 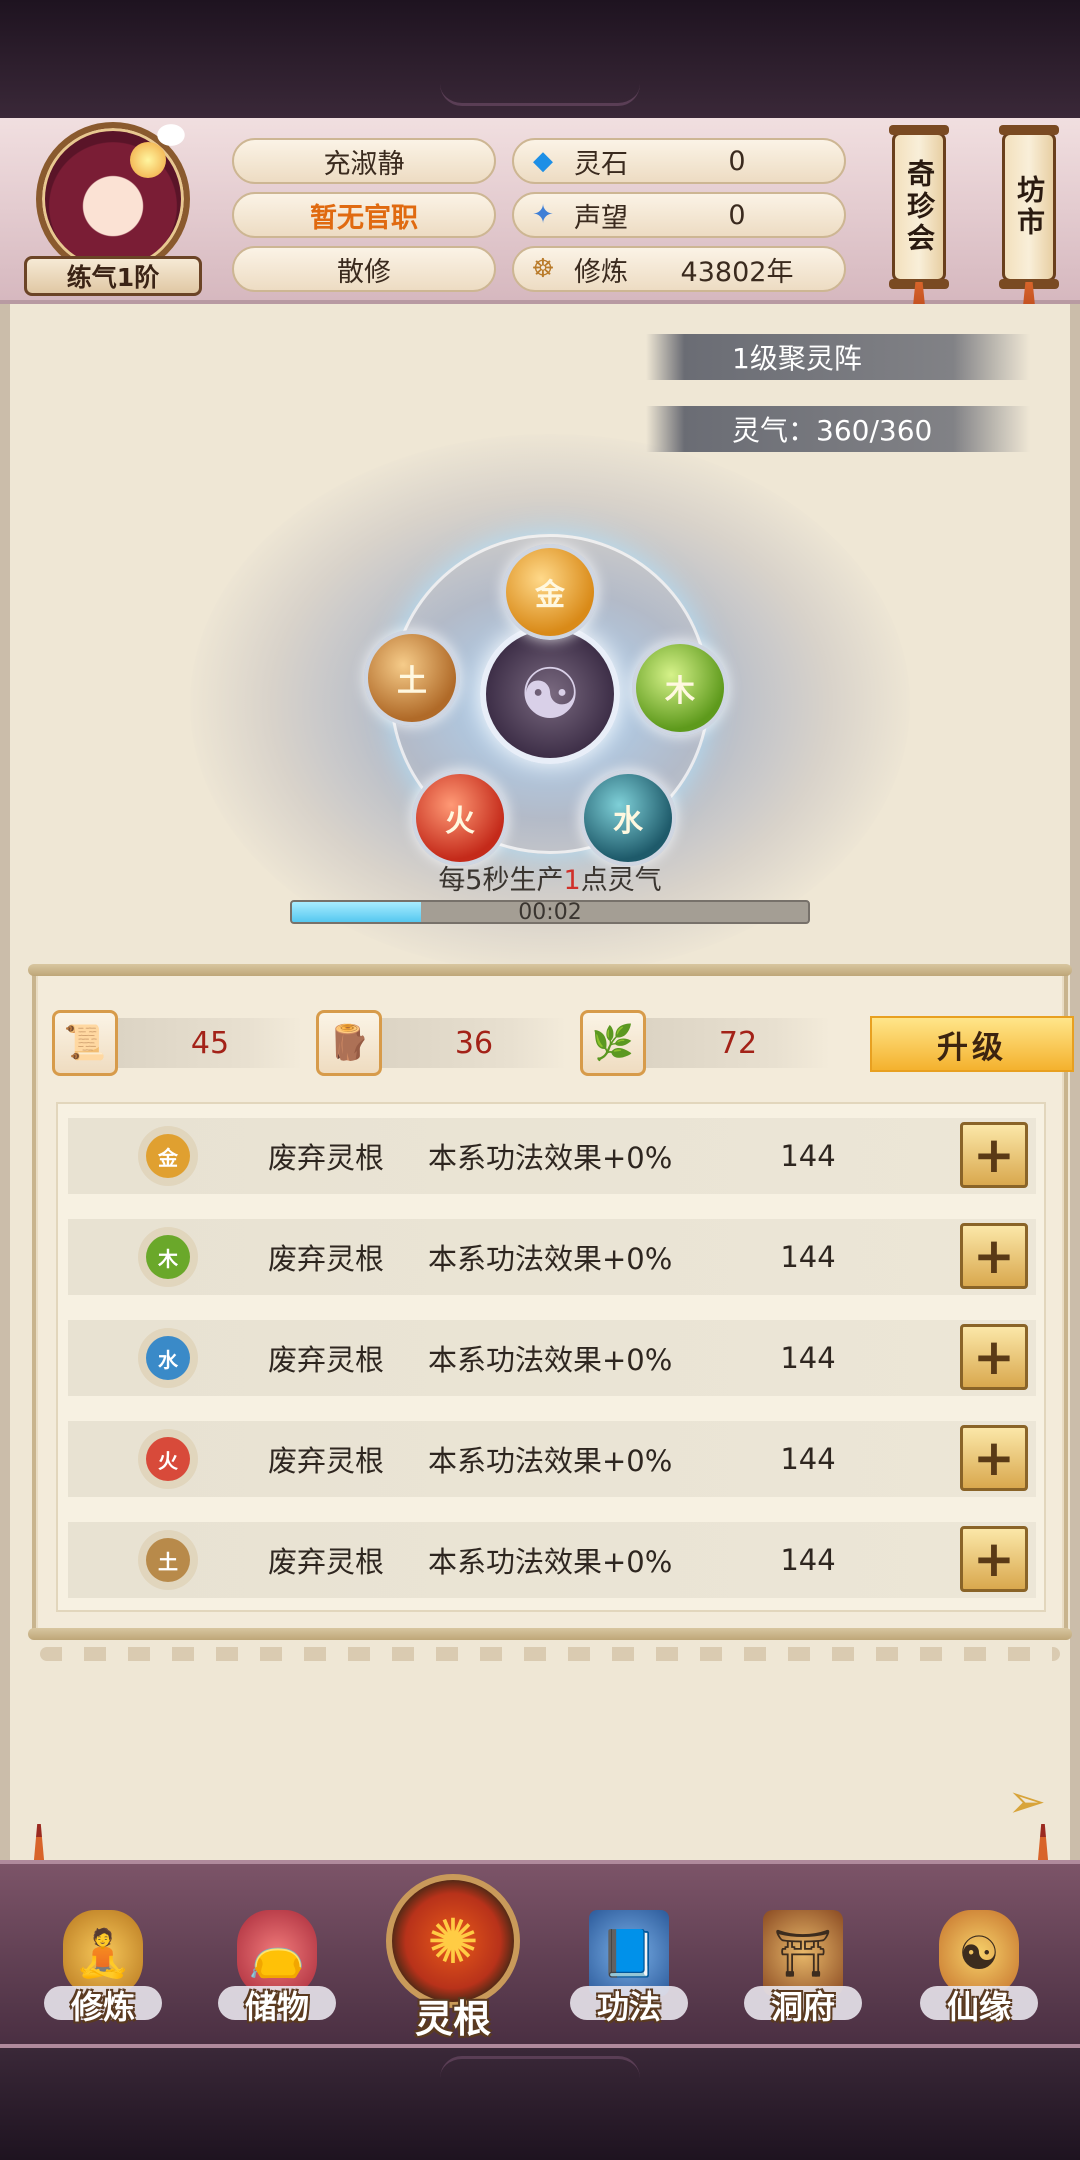 I want to click on player-name: 充淑静, so click(x=364, y=161).